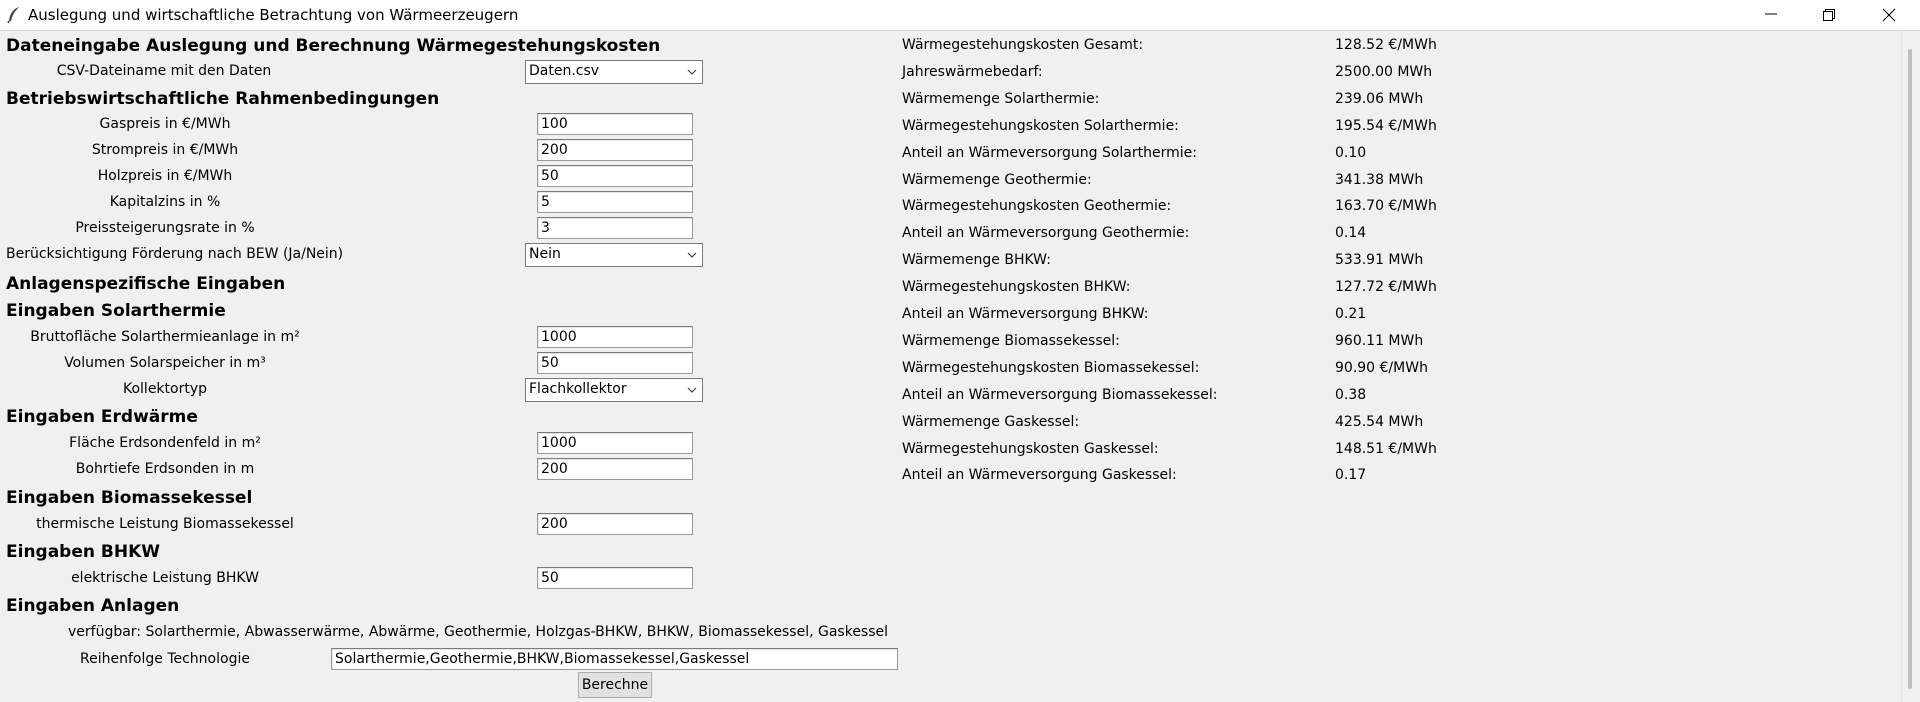  Describe the element at coordinates (1351, 233) in the screenshot. I see `result-value: 0.14` at that location.